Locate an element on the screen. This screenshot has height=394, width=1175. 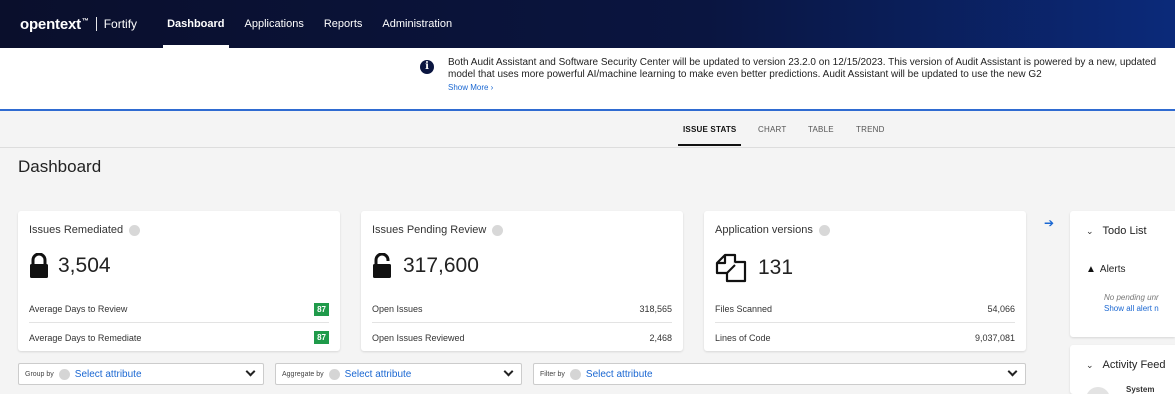
lock-open-icon is located at coordinates (383, 266).